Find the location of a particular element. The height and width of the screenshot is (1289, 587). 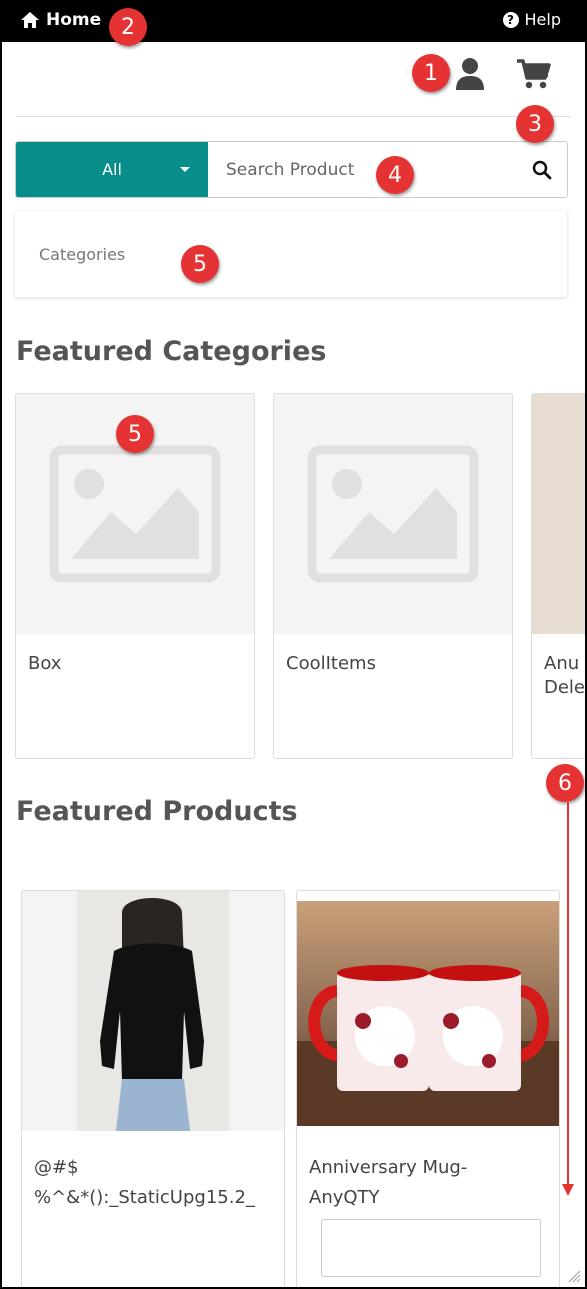

category-image-placeholder is located at coordinates (393, 514).